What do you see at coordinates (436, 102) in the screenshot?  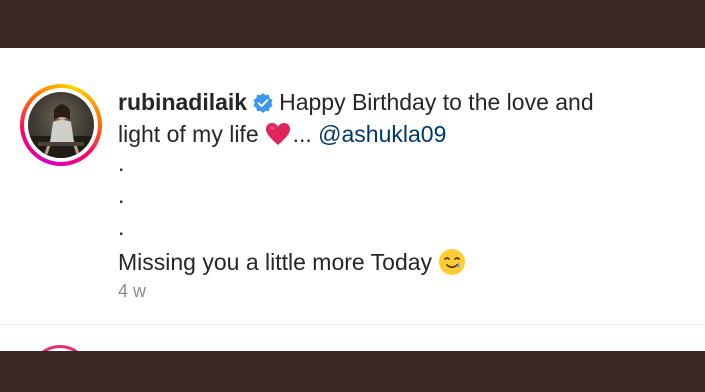 I see `caption-text-line1: Happy Birthday to the love and` at bounding box center [436, 102].